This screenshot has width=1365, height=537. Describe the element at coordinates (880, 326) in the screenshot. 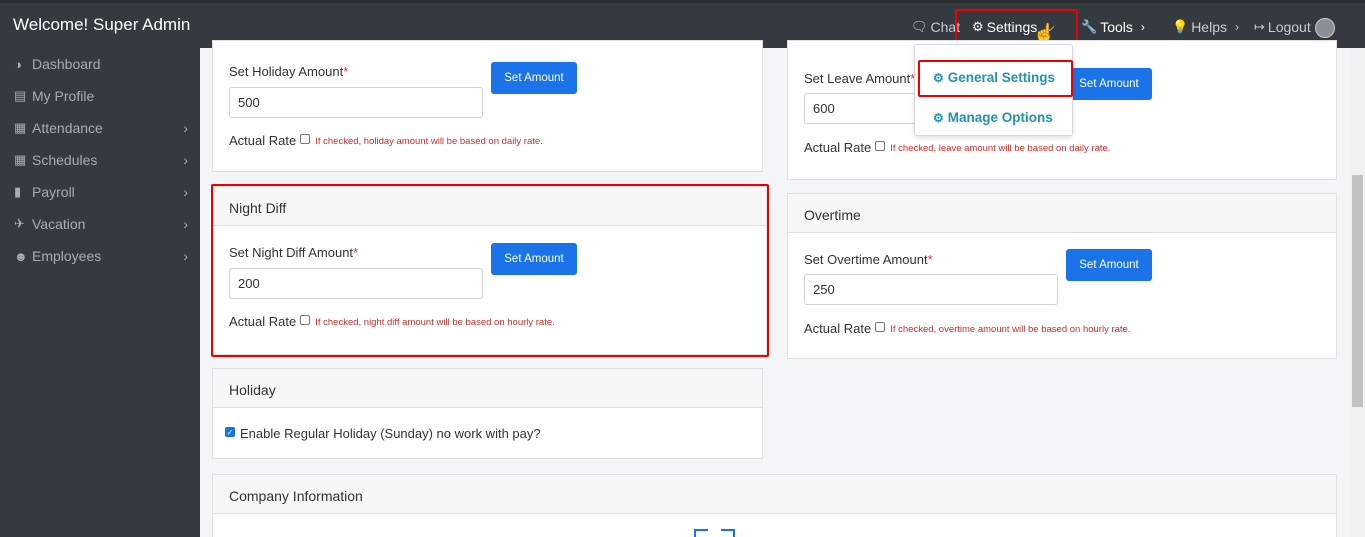

I see `overtime-actual-rate-checkbox` at that location.